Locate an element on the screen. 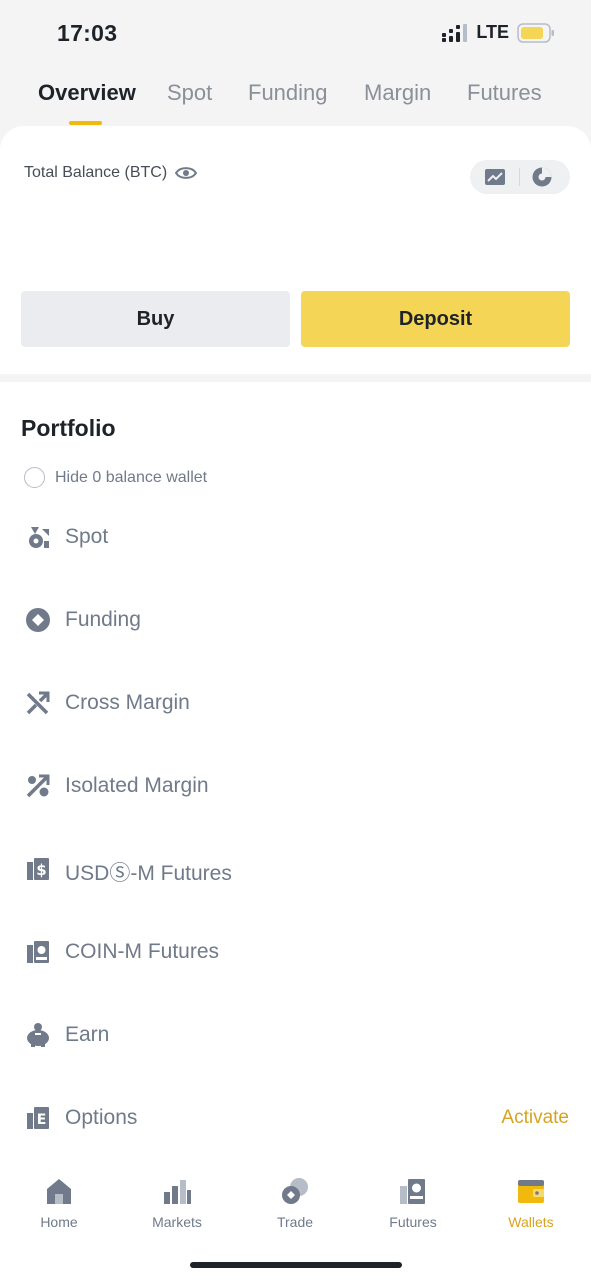 The width and height of the screenshot is (591, 1279). tab-futures: Futures is located at coordinates (504, 93).